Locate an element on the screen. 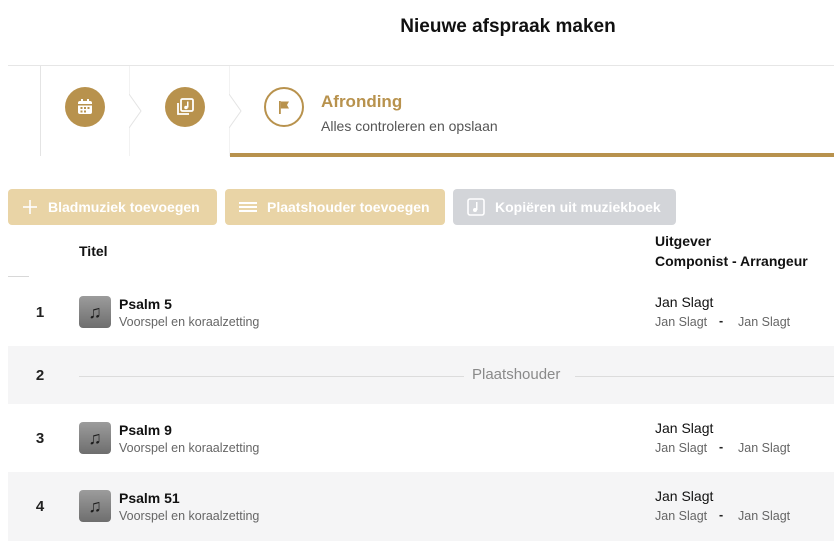 The height and width of the screenshot is (541, 834). calendar-icon is located at coordinates (85, 106).